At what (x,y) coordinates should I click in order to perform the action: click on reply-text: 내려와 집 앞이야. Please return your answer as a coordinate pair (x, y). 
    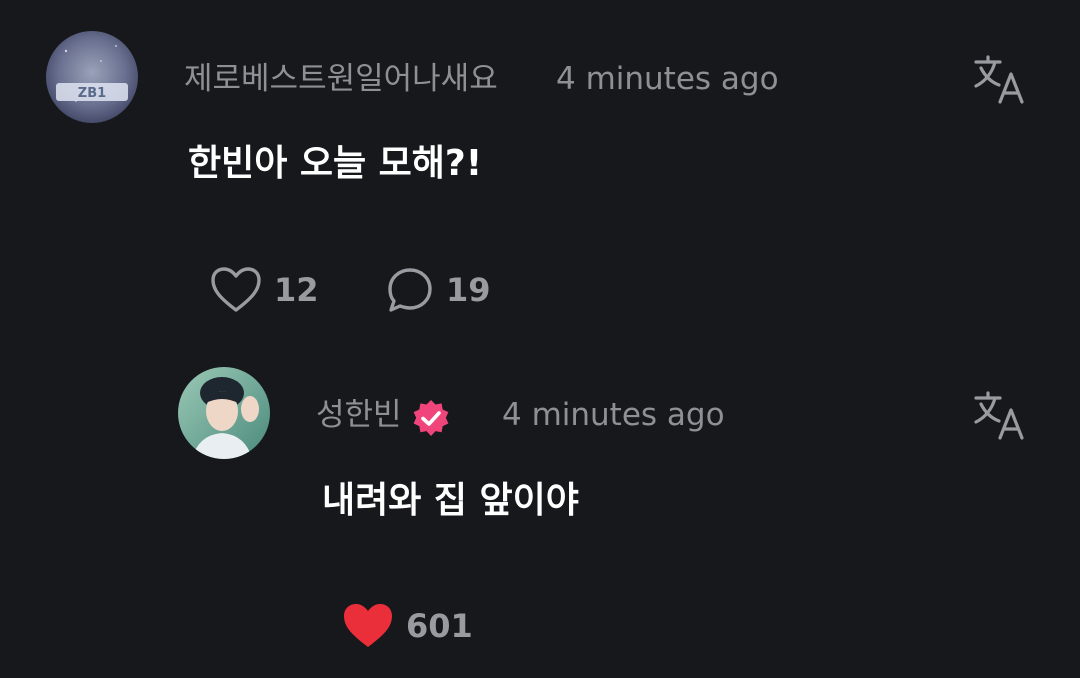
    Looking at the image, I should click on (450, 500).